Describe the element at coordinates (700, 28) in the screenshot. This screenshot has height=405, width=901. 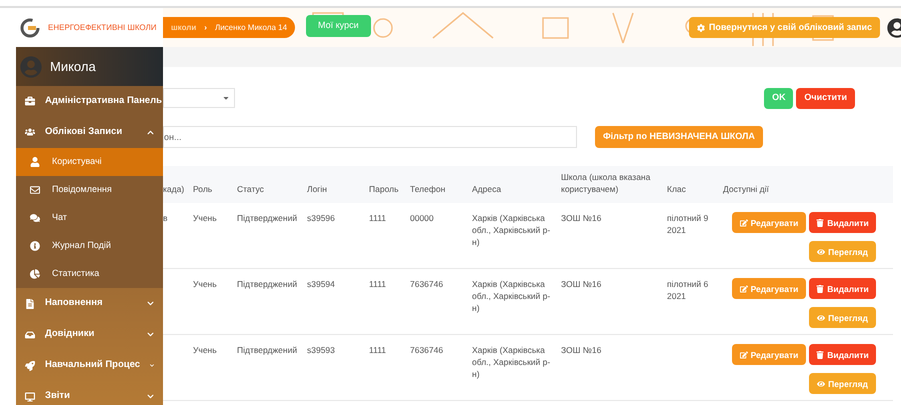
I see `gear-icon` at that location.